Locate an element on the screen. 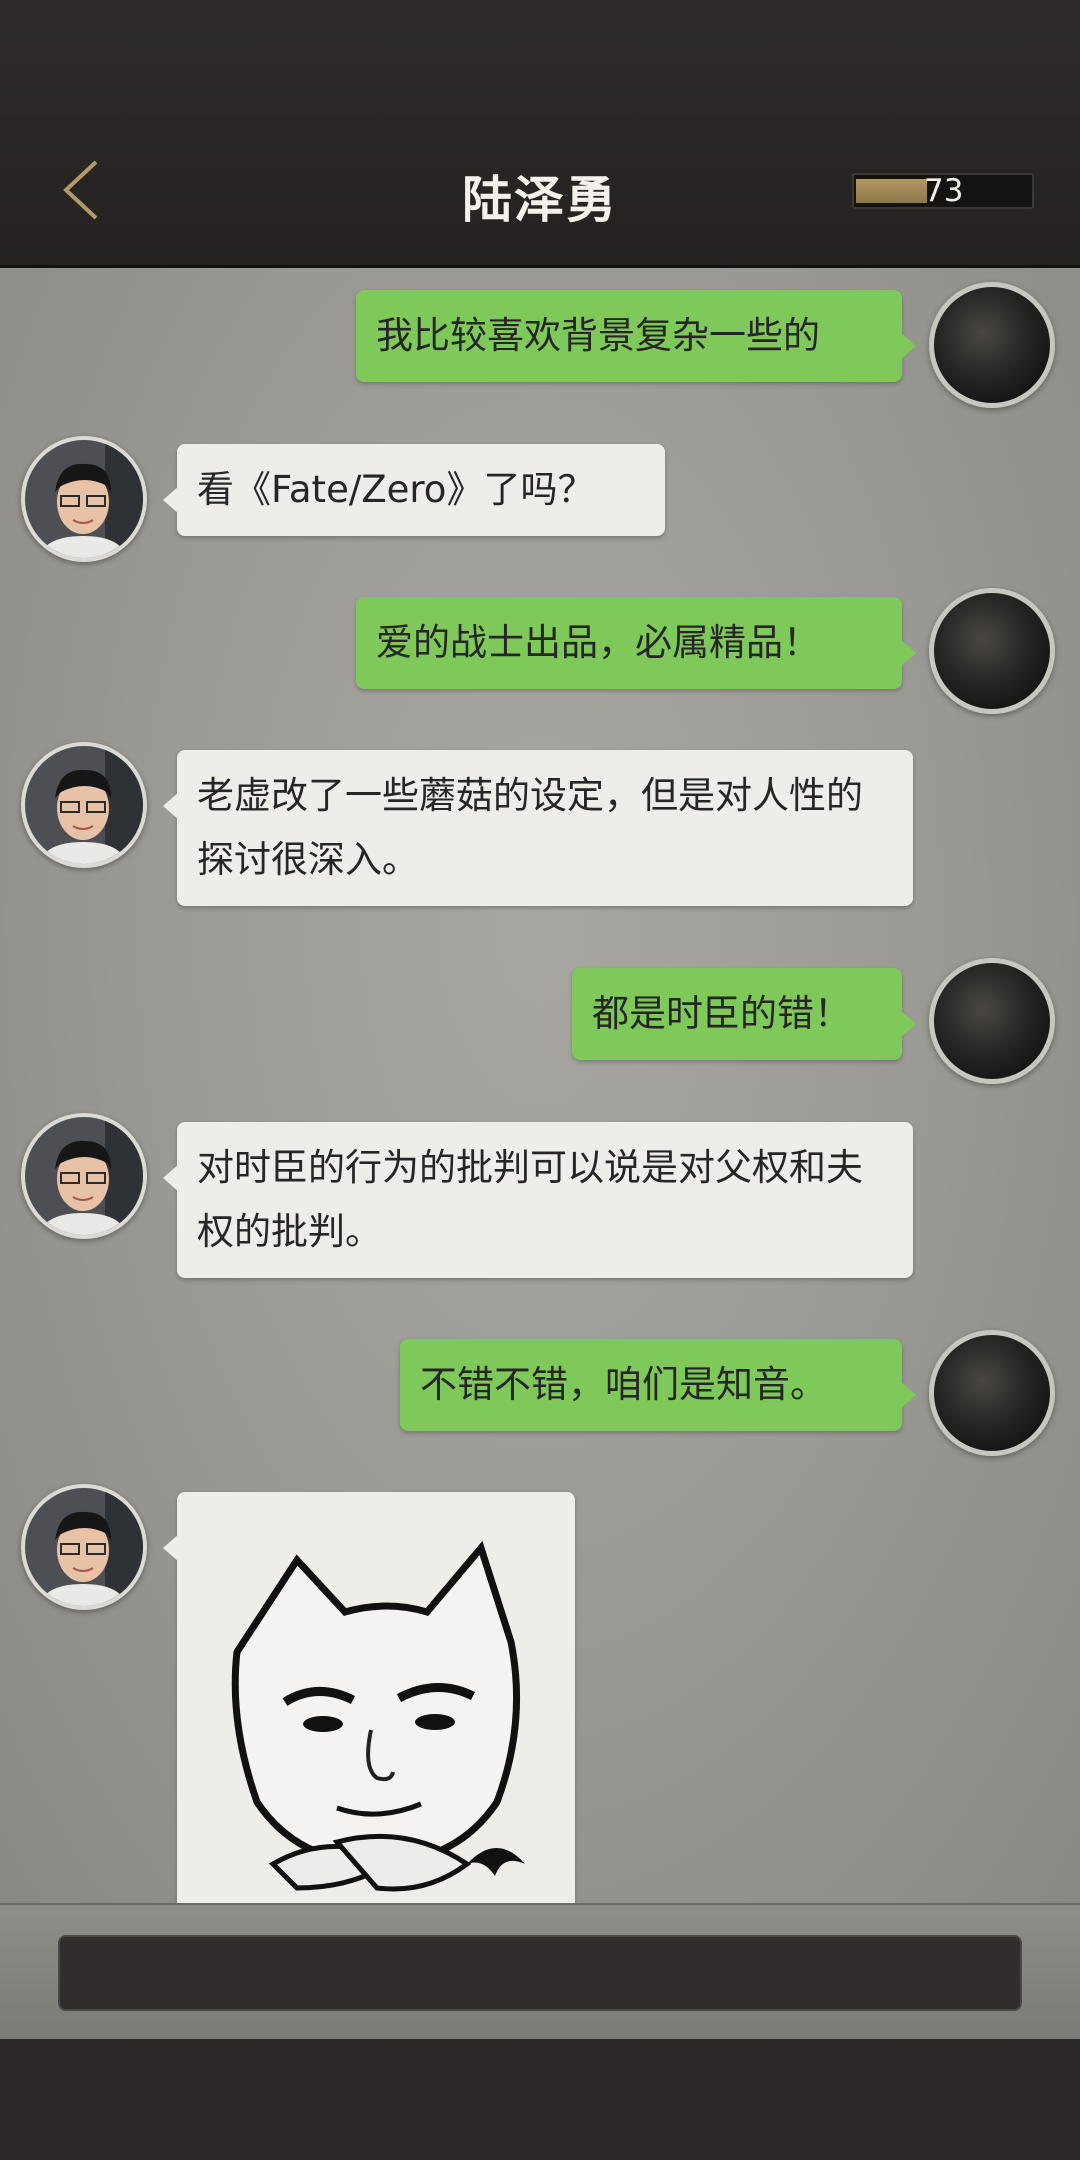 Image resolution: width=1080 pixels, height=2160 pixels. message-bubble-received: 看《Fate/Zero》了吗？ is located at coordinates (414, 490).